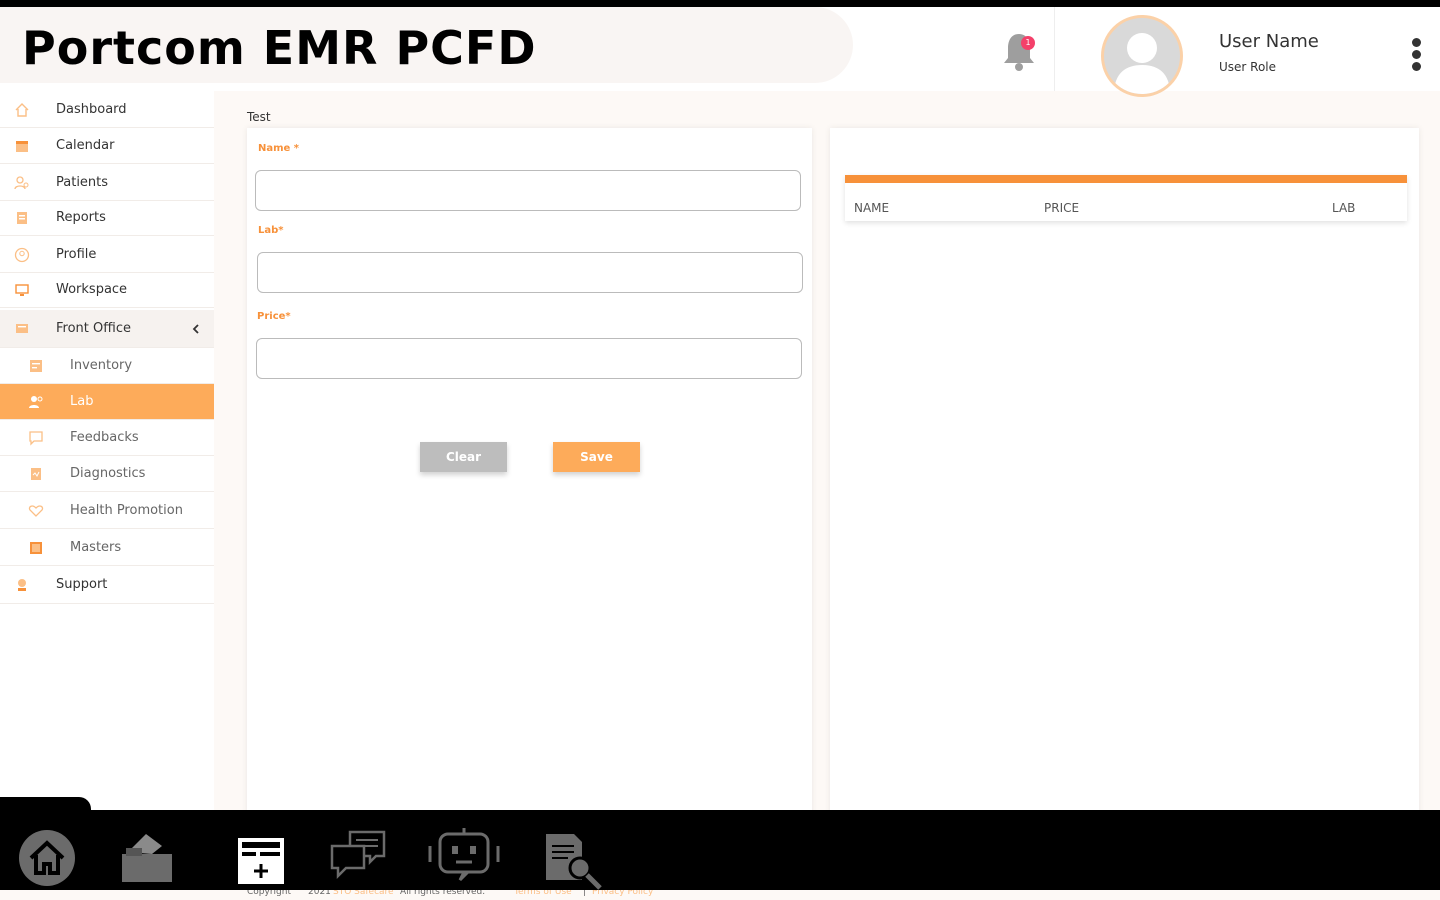 This screenshot has width=1440, height=900. I want to click on support-icon, so click(22, 584).